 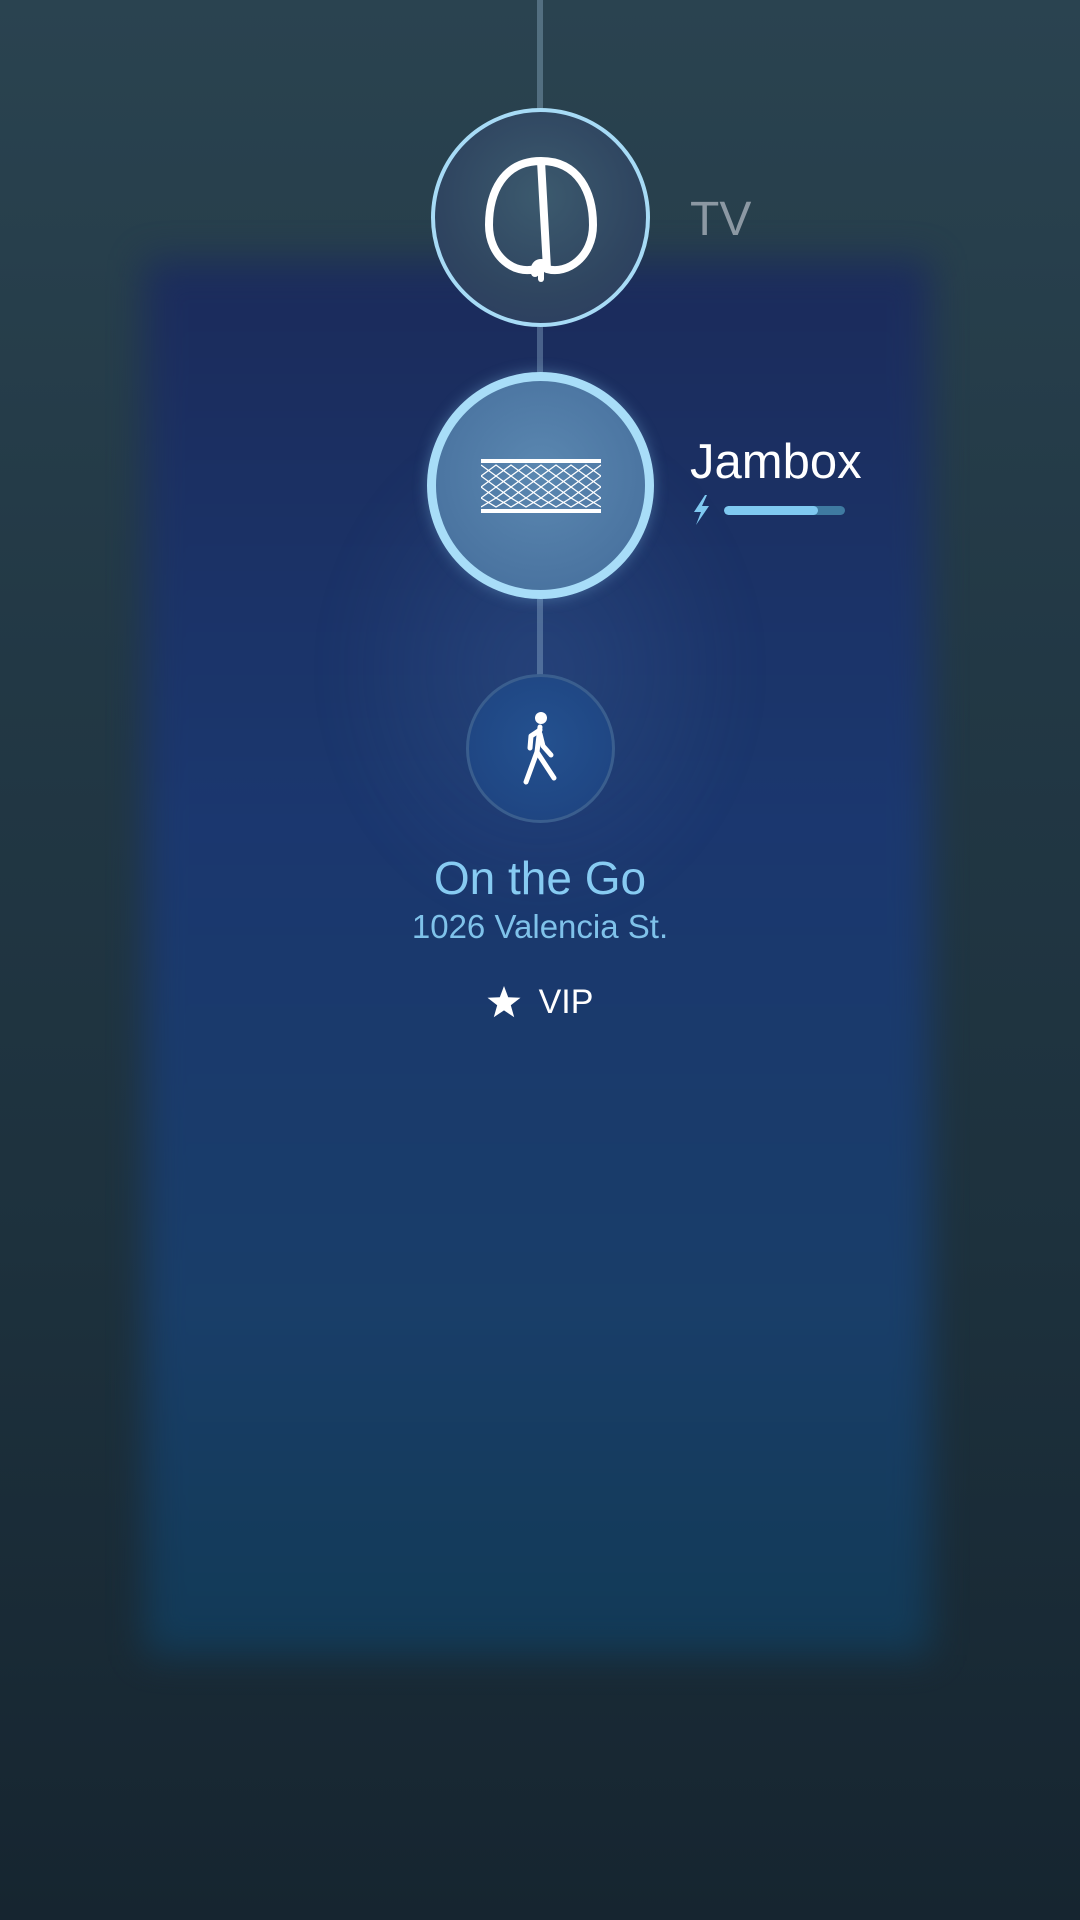 I want to click on battery-bar-fill, so click(x=771, y=510).